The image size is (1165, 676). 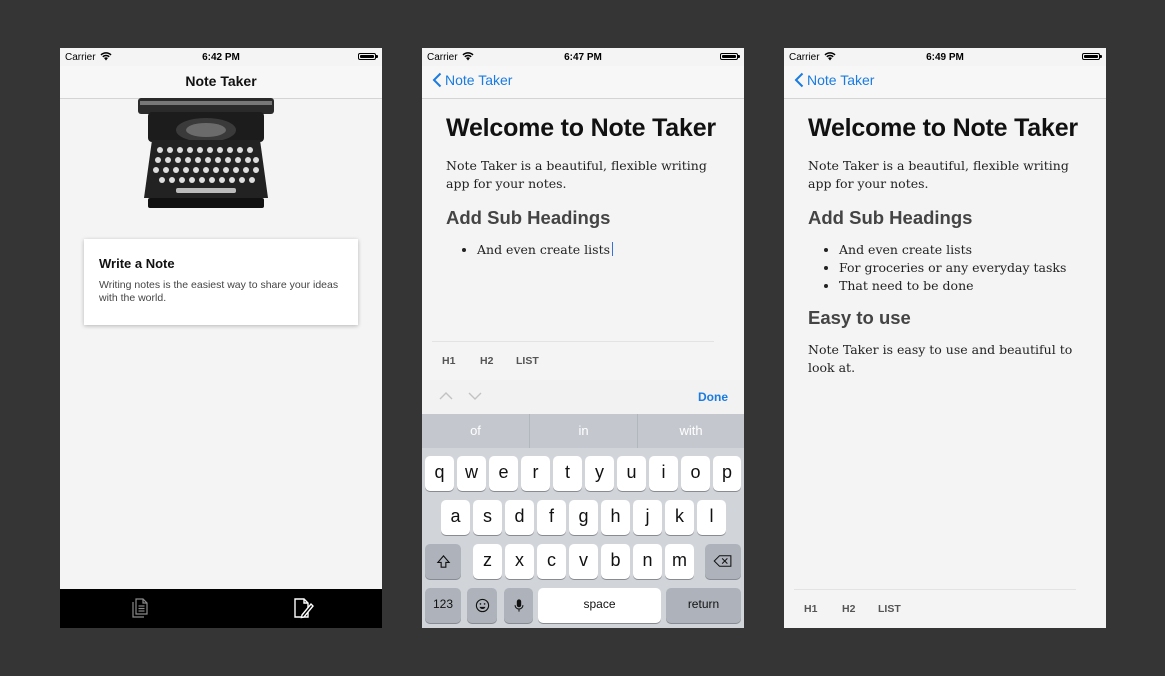 What do you see at coordinates (471, 473) in the screenshot?
I see `key-w: w` at bounding box center [471, 473].